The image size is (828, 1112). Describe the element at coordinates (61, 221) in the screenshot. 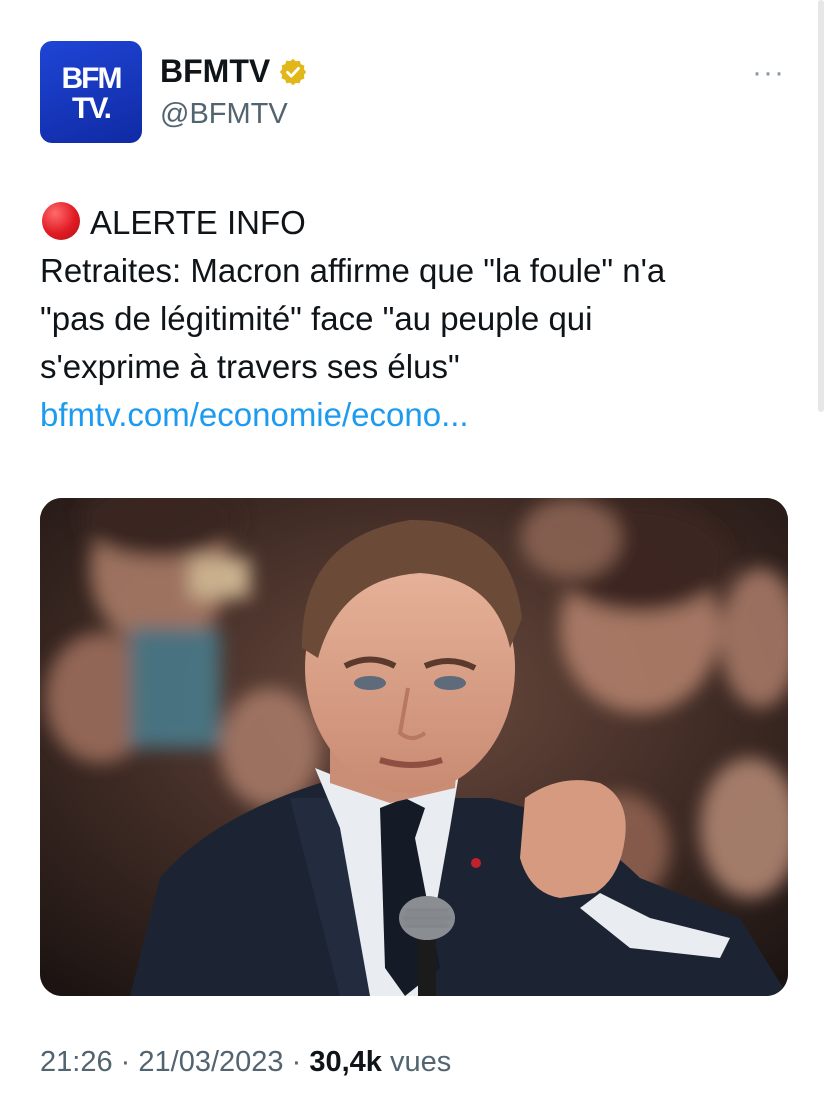

I see `red-circle-icon` at that location.